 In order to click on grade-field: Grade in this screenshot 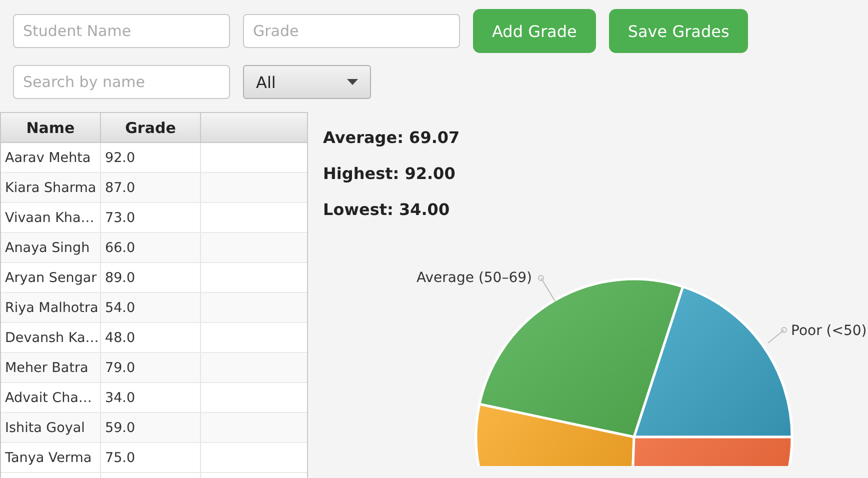, I will do `click(351, 31)`.